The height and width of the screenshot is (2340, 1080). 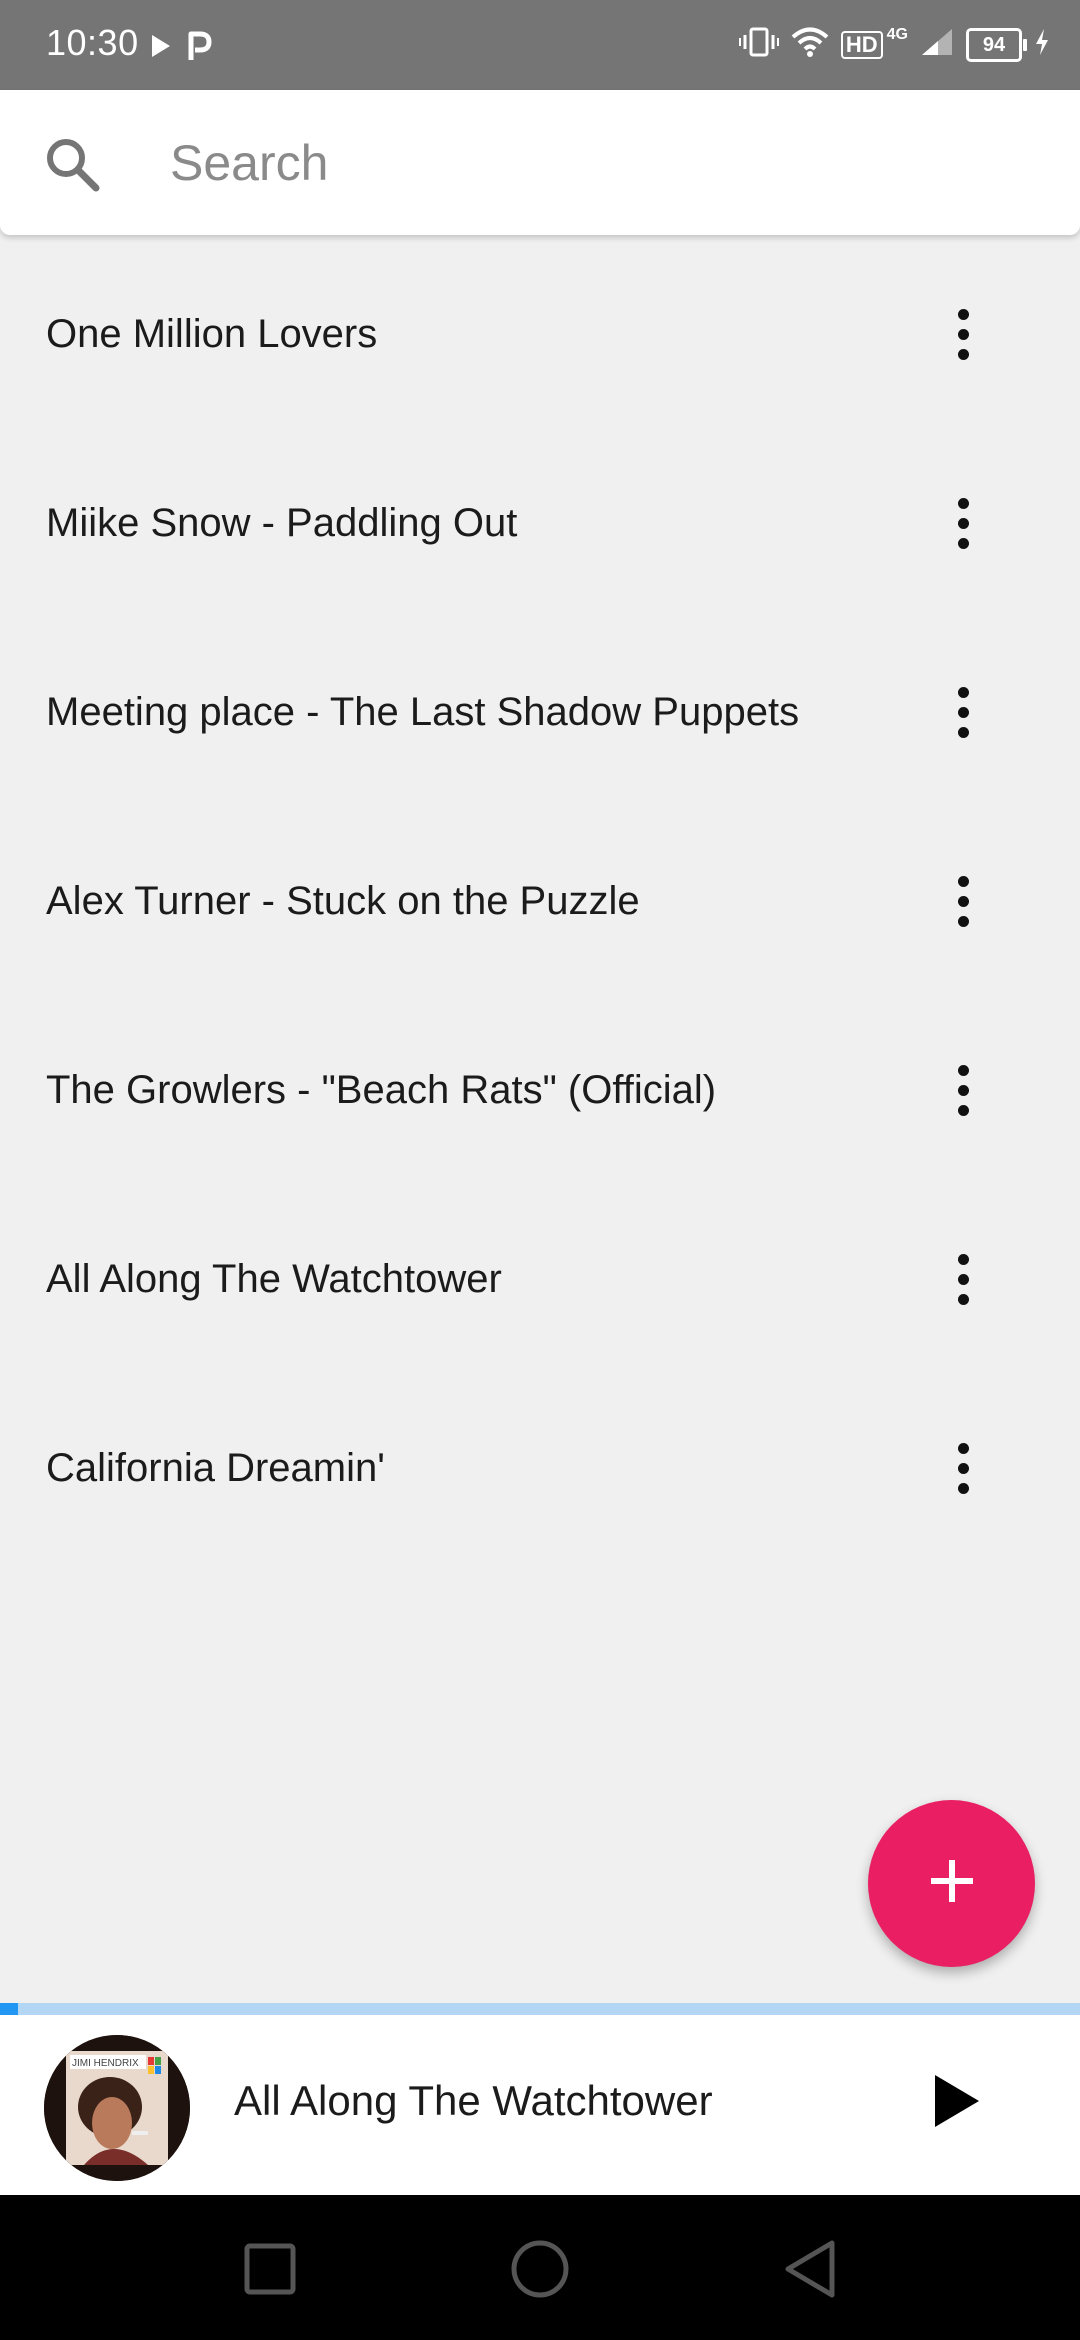 What do you see at coordinates (274, 1279) in the screenshot?
I see `song-title: All Along The Watchtower` at bounding box center [274, 1279].